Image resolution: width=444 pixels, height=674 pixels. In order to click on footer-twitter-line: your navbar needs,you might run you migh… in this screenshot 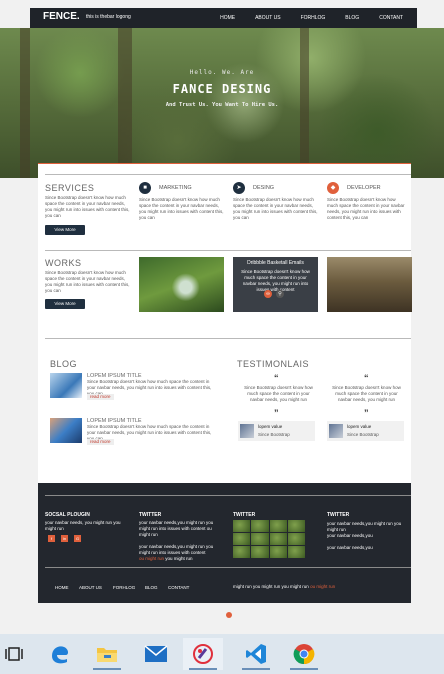, I will do `click(364, 526)`.